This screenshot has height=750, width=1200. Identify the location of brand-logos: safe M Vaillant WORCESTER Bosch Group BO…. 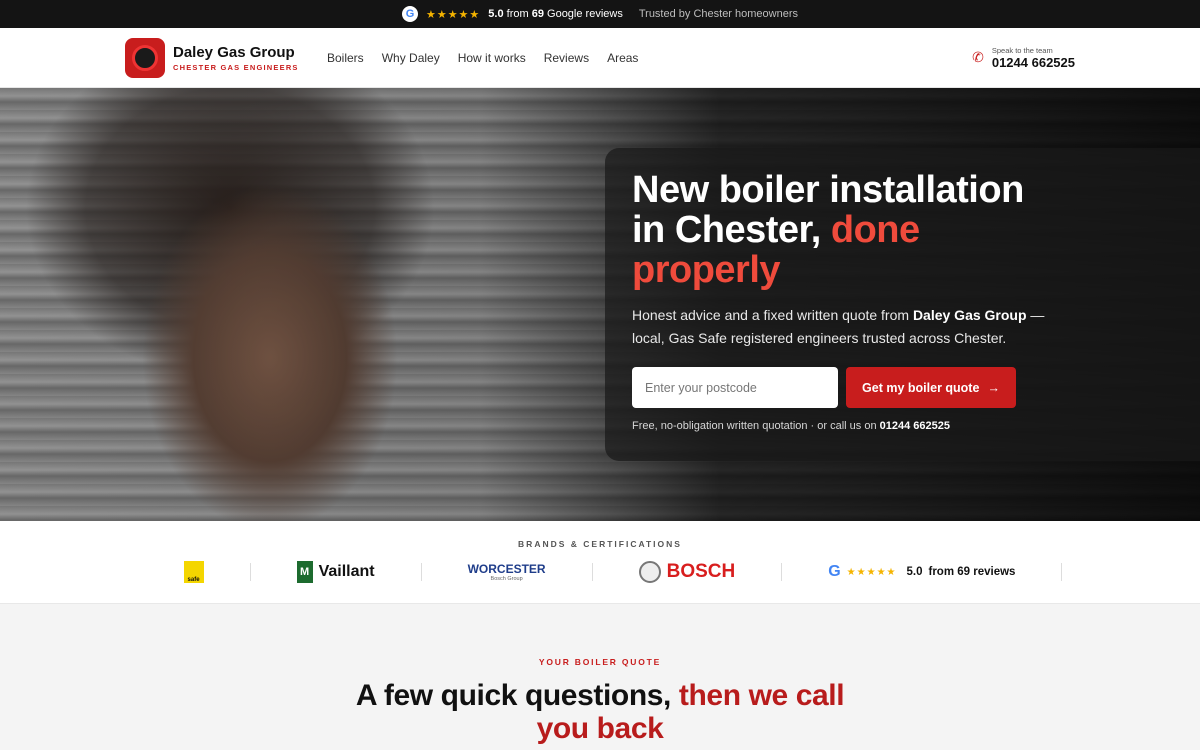
(600, 572).